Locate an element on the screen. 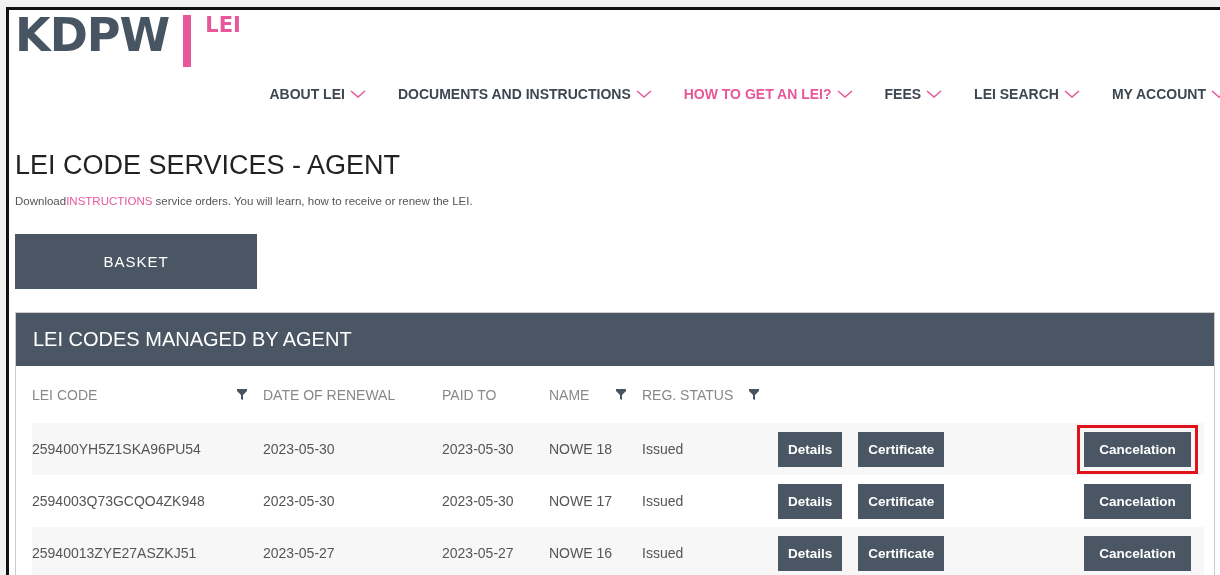 The height and width of the screenshot is (575, 1220). table-cell: NOWE 18 is located at coordinates (580, 449).